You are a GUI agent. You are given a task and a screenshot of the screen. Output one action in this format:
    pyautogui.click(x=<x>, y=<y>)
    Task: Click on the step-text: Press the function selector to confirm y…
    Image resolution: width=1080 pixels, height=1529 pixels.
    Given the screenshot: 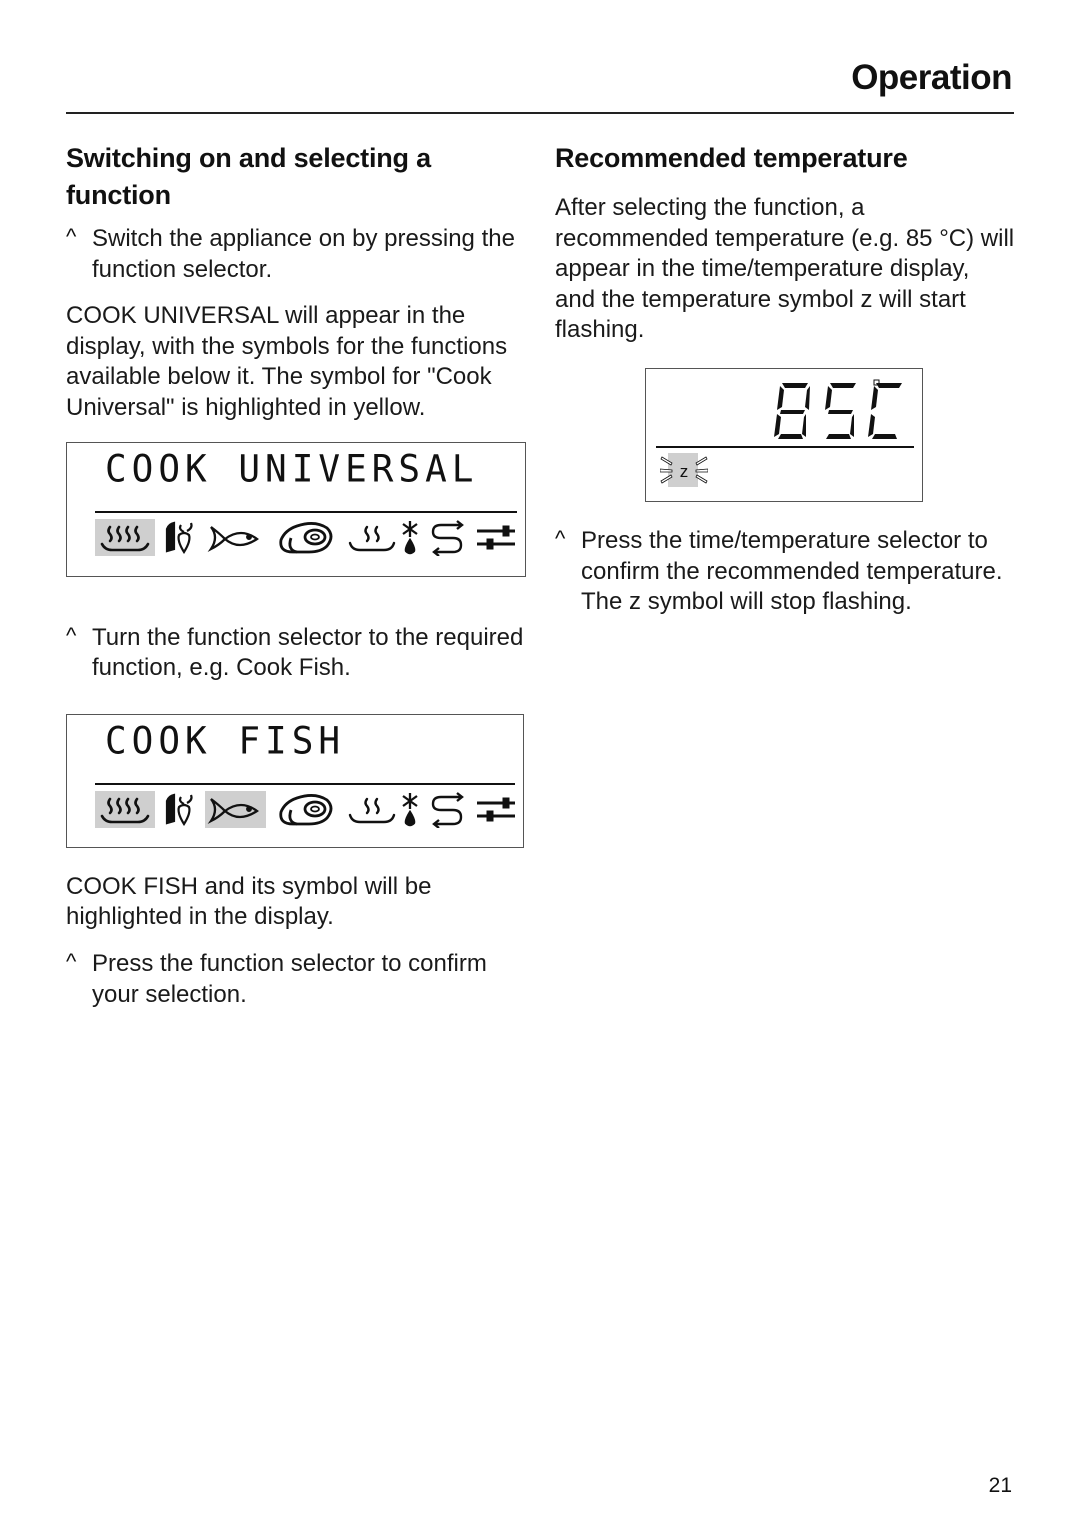 What is the action you would take?
    pyautogui.click(x=289, y=978)
    